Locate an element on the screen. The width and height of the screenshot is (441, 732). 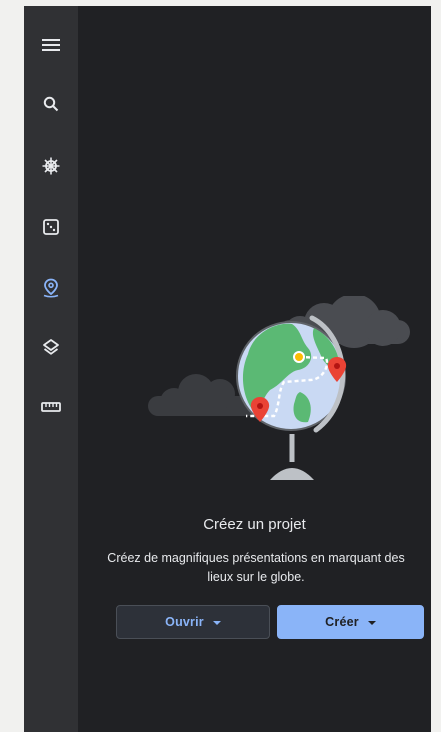
search-icon is located at coordinates (51, 104).